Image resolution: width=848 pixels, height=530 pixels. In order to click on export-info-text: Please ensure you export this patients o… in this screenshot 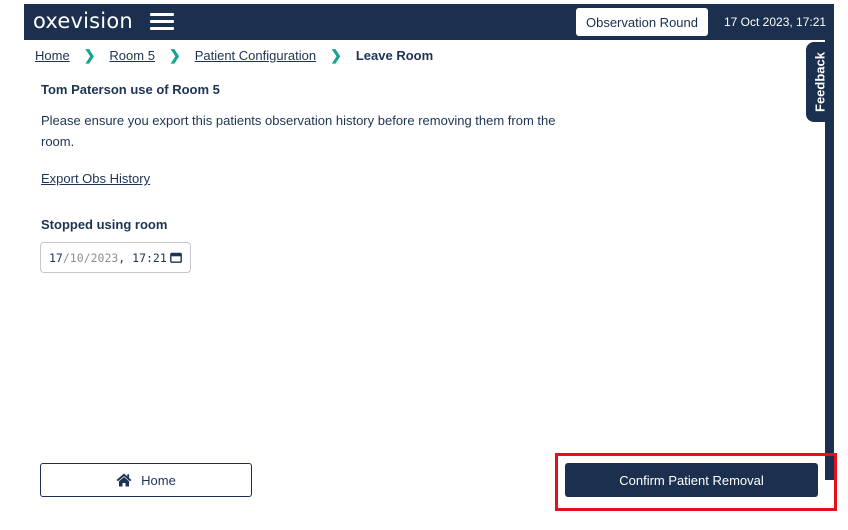, I will do `click(298, 131)`.